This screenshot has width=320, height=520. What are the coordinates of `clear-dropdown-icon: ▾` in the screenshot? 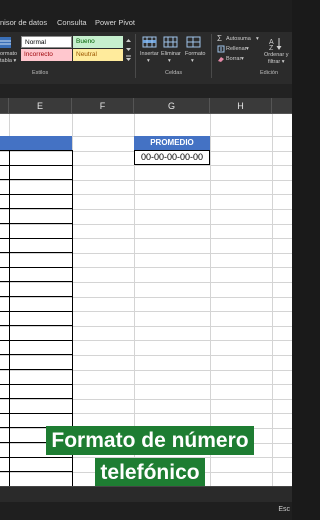 It's located at (242, 59).